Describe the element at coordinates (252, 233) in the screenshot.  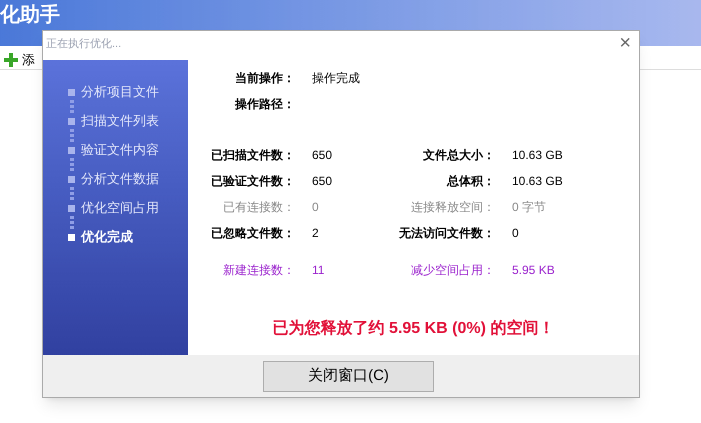
I see `field-label: 已忽略文件数：` at that location.